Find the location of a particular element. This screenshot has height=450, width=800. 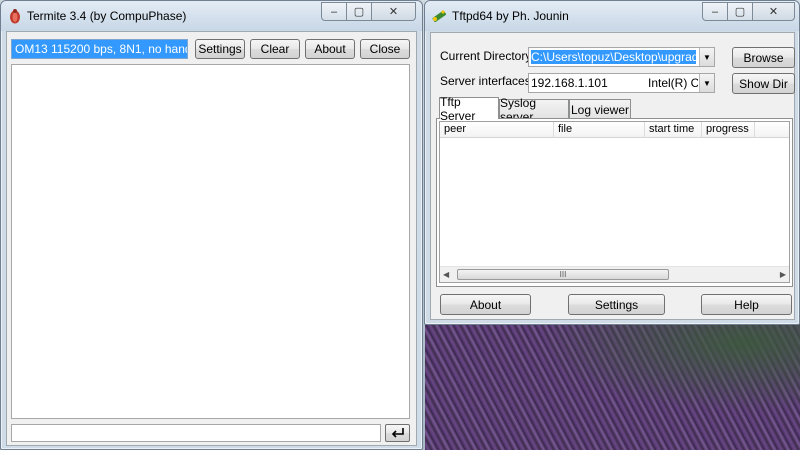

termite-titlebar: Termite 3.4 (by CompuPhase) – ▢ ✕ is located at coordinates (211, 16).